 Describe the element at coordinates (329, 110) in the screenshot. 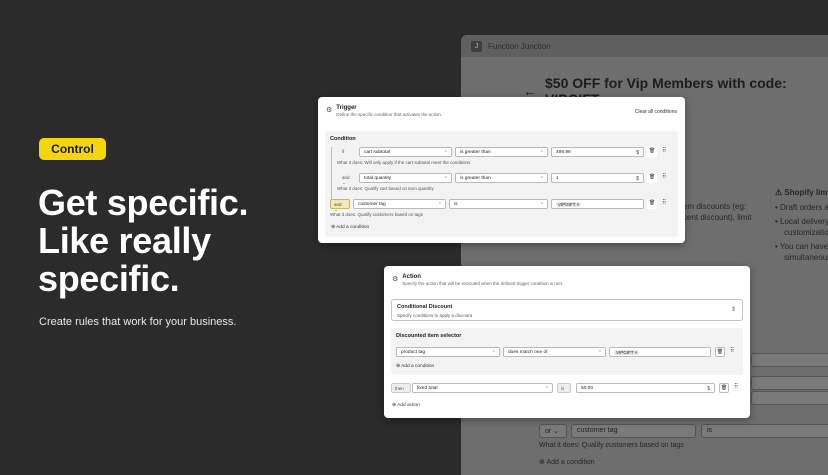

I see `gear-icon: ⚙` at that location.